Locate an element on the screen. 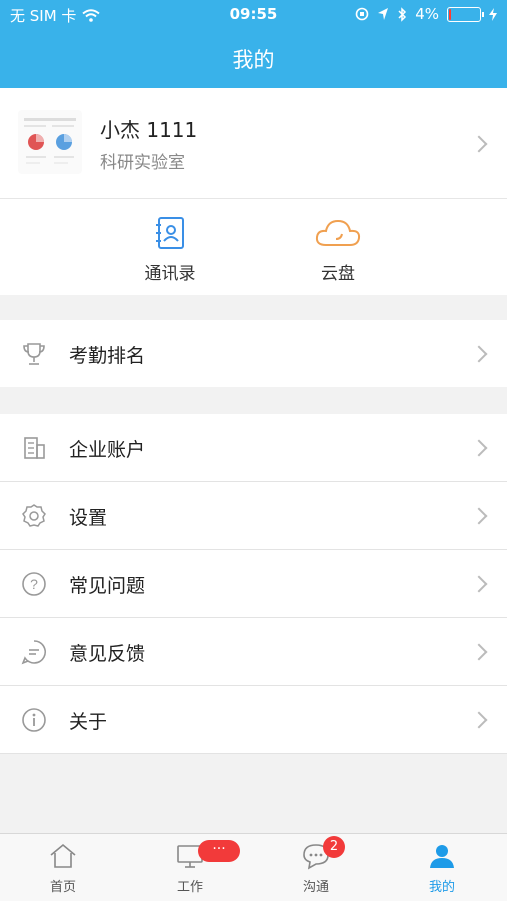 The width and height of the screenshot is (507, 901). contacts-button: 通讯录 is located at coordinates (170, 249).